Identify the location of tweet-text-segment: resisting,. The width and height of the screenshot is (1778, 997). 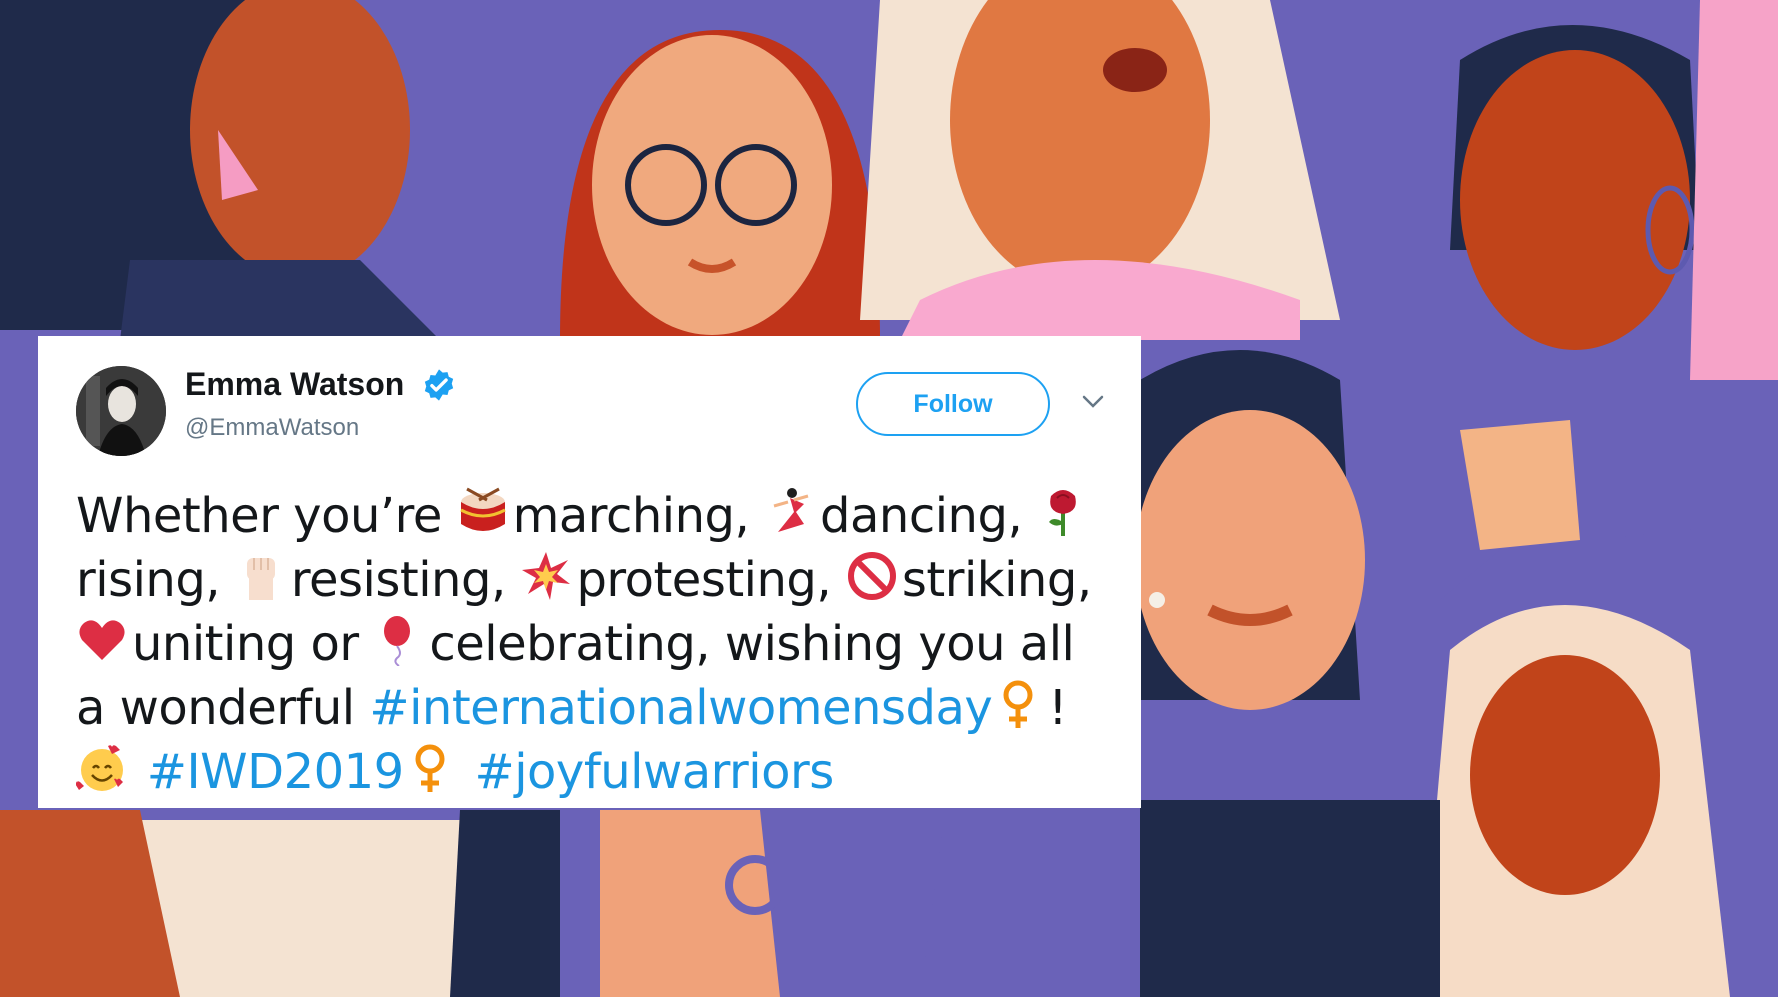
(405, 580).